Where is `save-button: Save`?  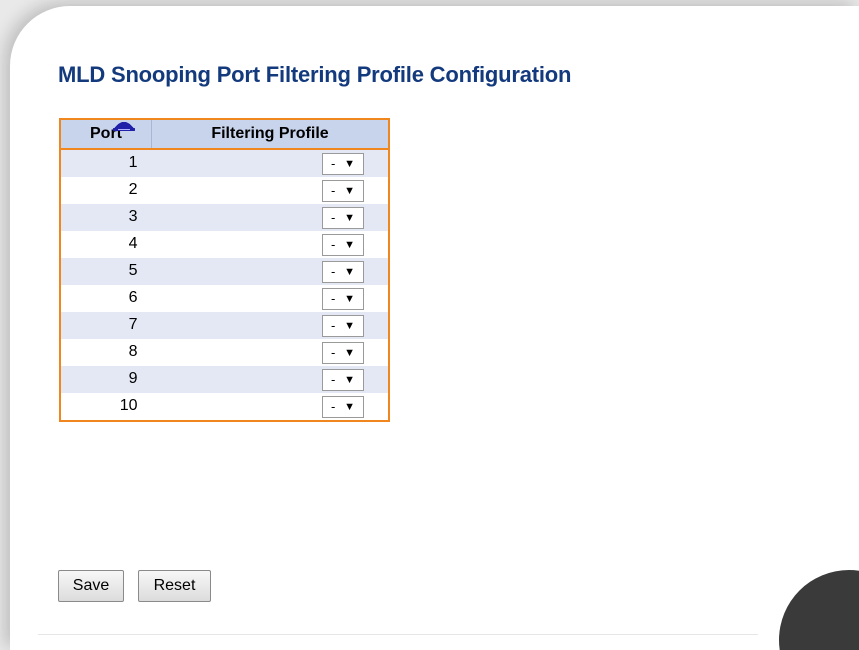 save-button: Save is located at coordinates (91, 586).